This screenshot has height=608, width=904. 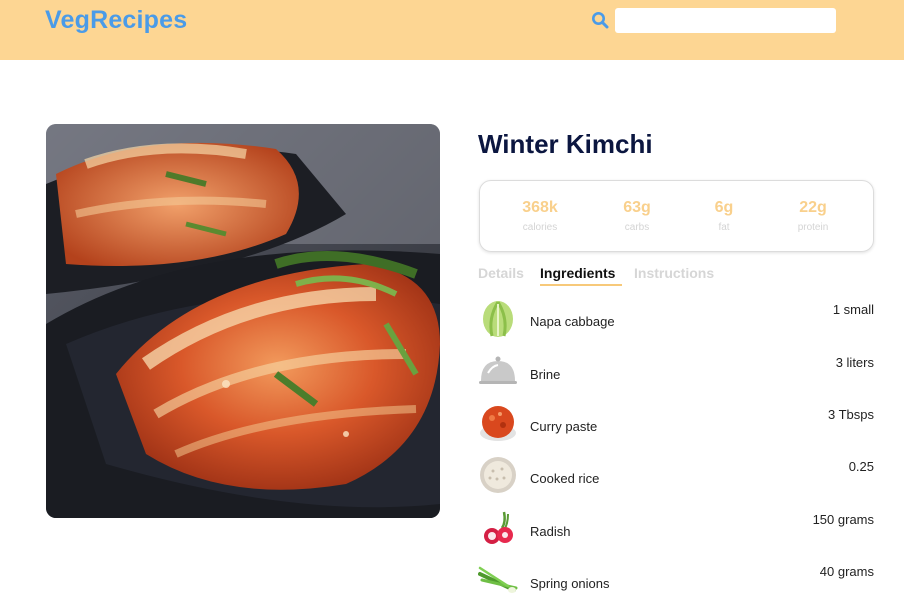 I want to click on nutrition-label: protein, so click(x=813, y=227).